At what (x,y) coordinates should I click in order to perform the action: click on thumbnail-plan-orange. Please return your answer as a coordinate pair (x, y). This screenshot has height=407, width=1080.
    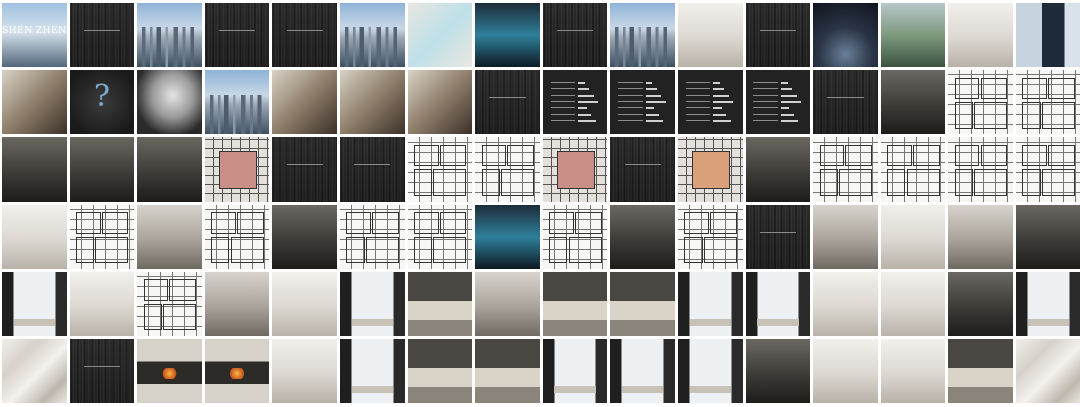
    Looking at the image, I should click on (710, 169).